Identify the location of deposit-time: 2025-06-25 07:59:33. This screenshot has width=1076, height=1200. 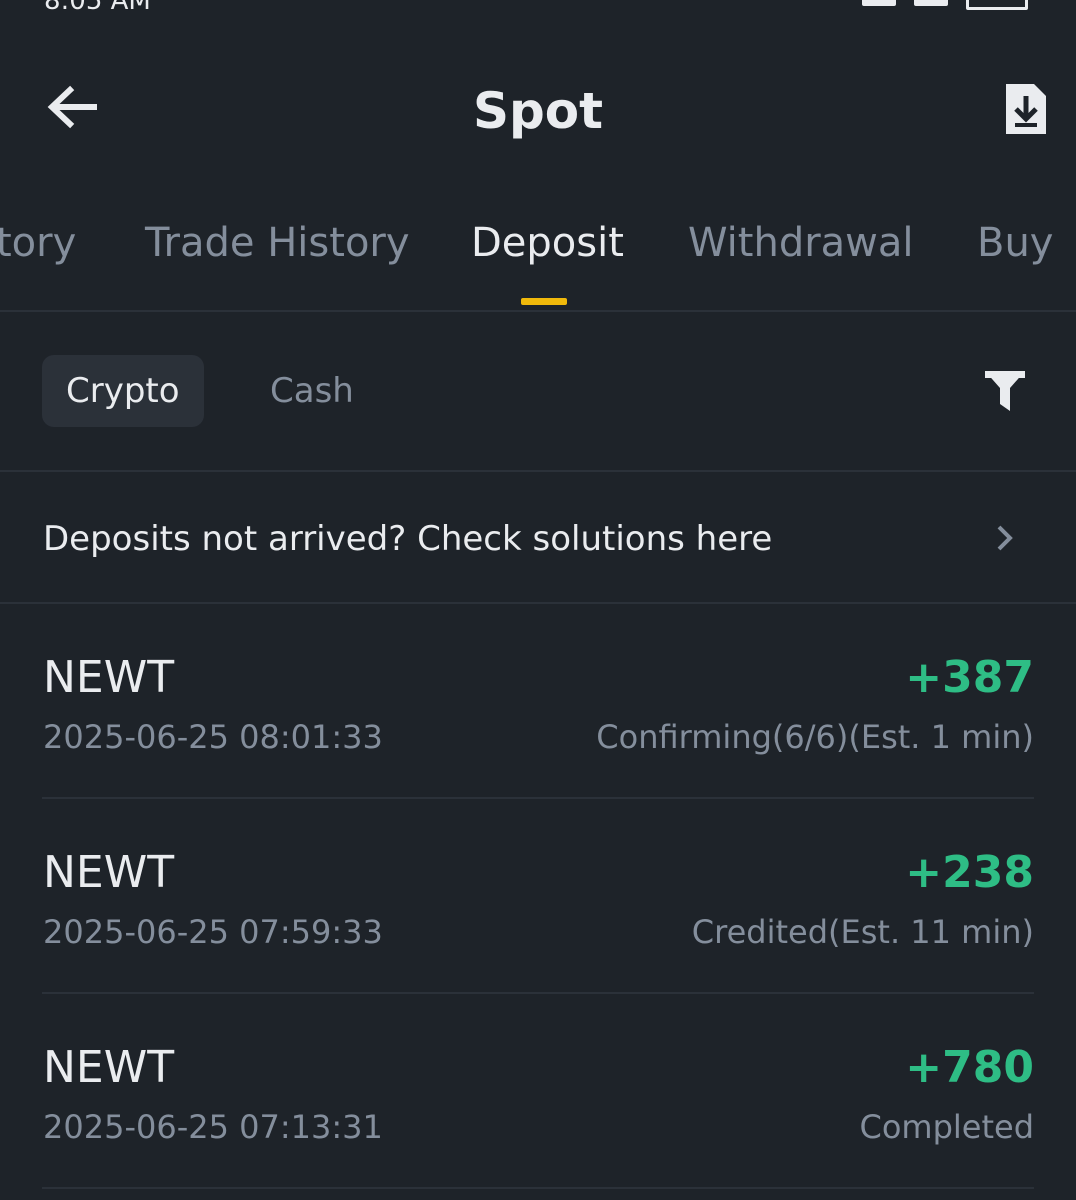
(213, 932).